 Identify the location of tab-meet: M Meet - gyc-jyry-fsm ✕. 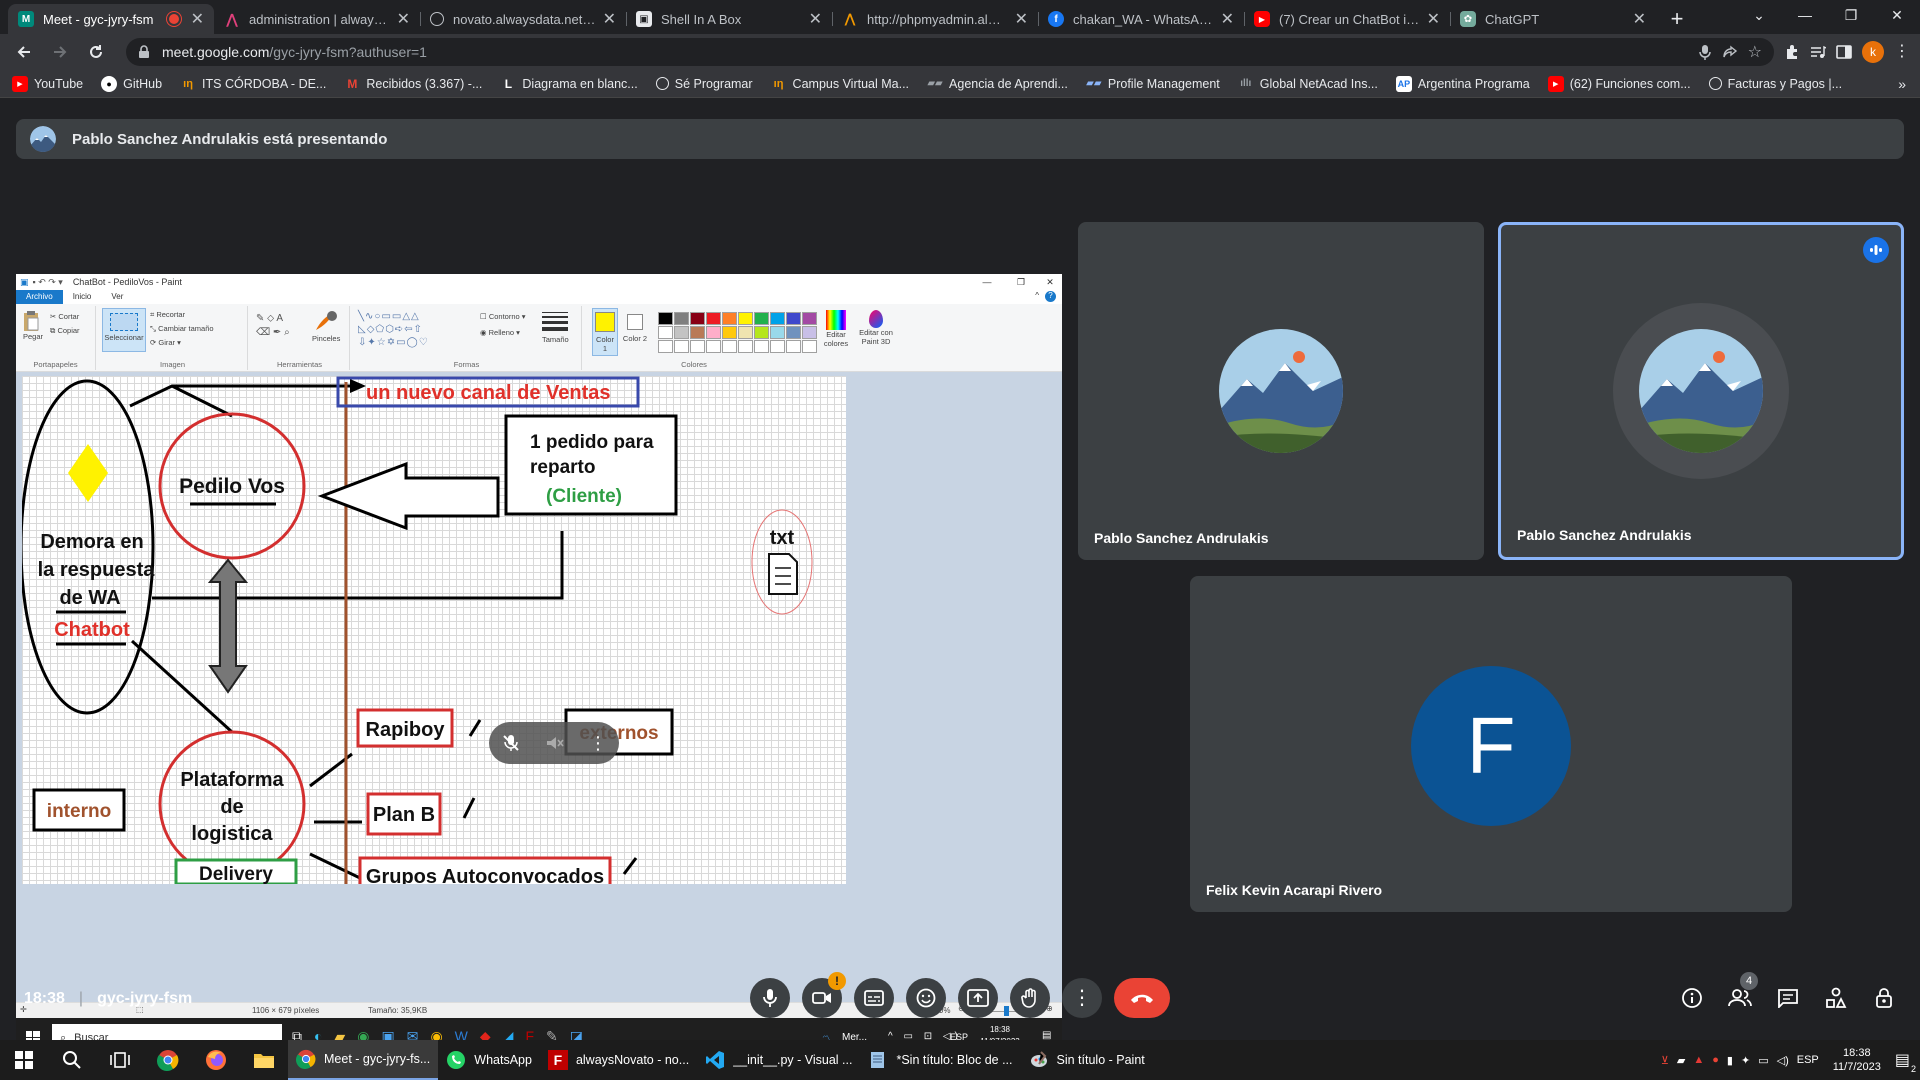
(111, 19).